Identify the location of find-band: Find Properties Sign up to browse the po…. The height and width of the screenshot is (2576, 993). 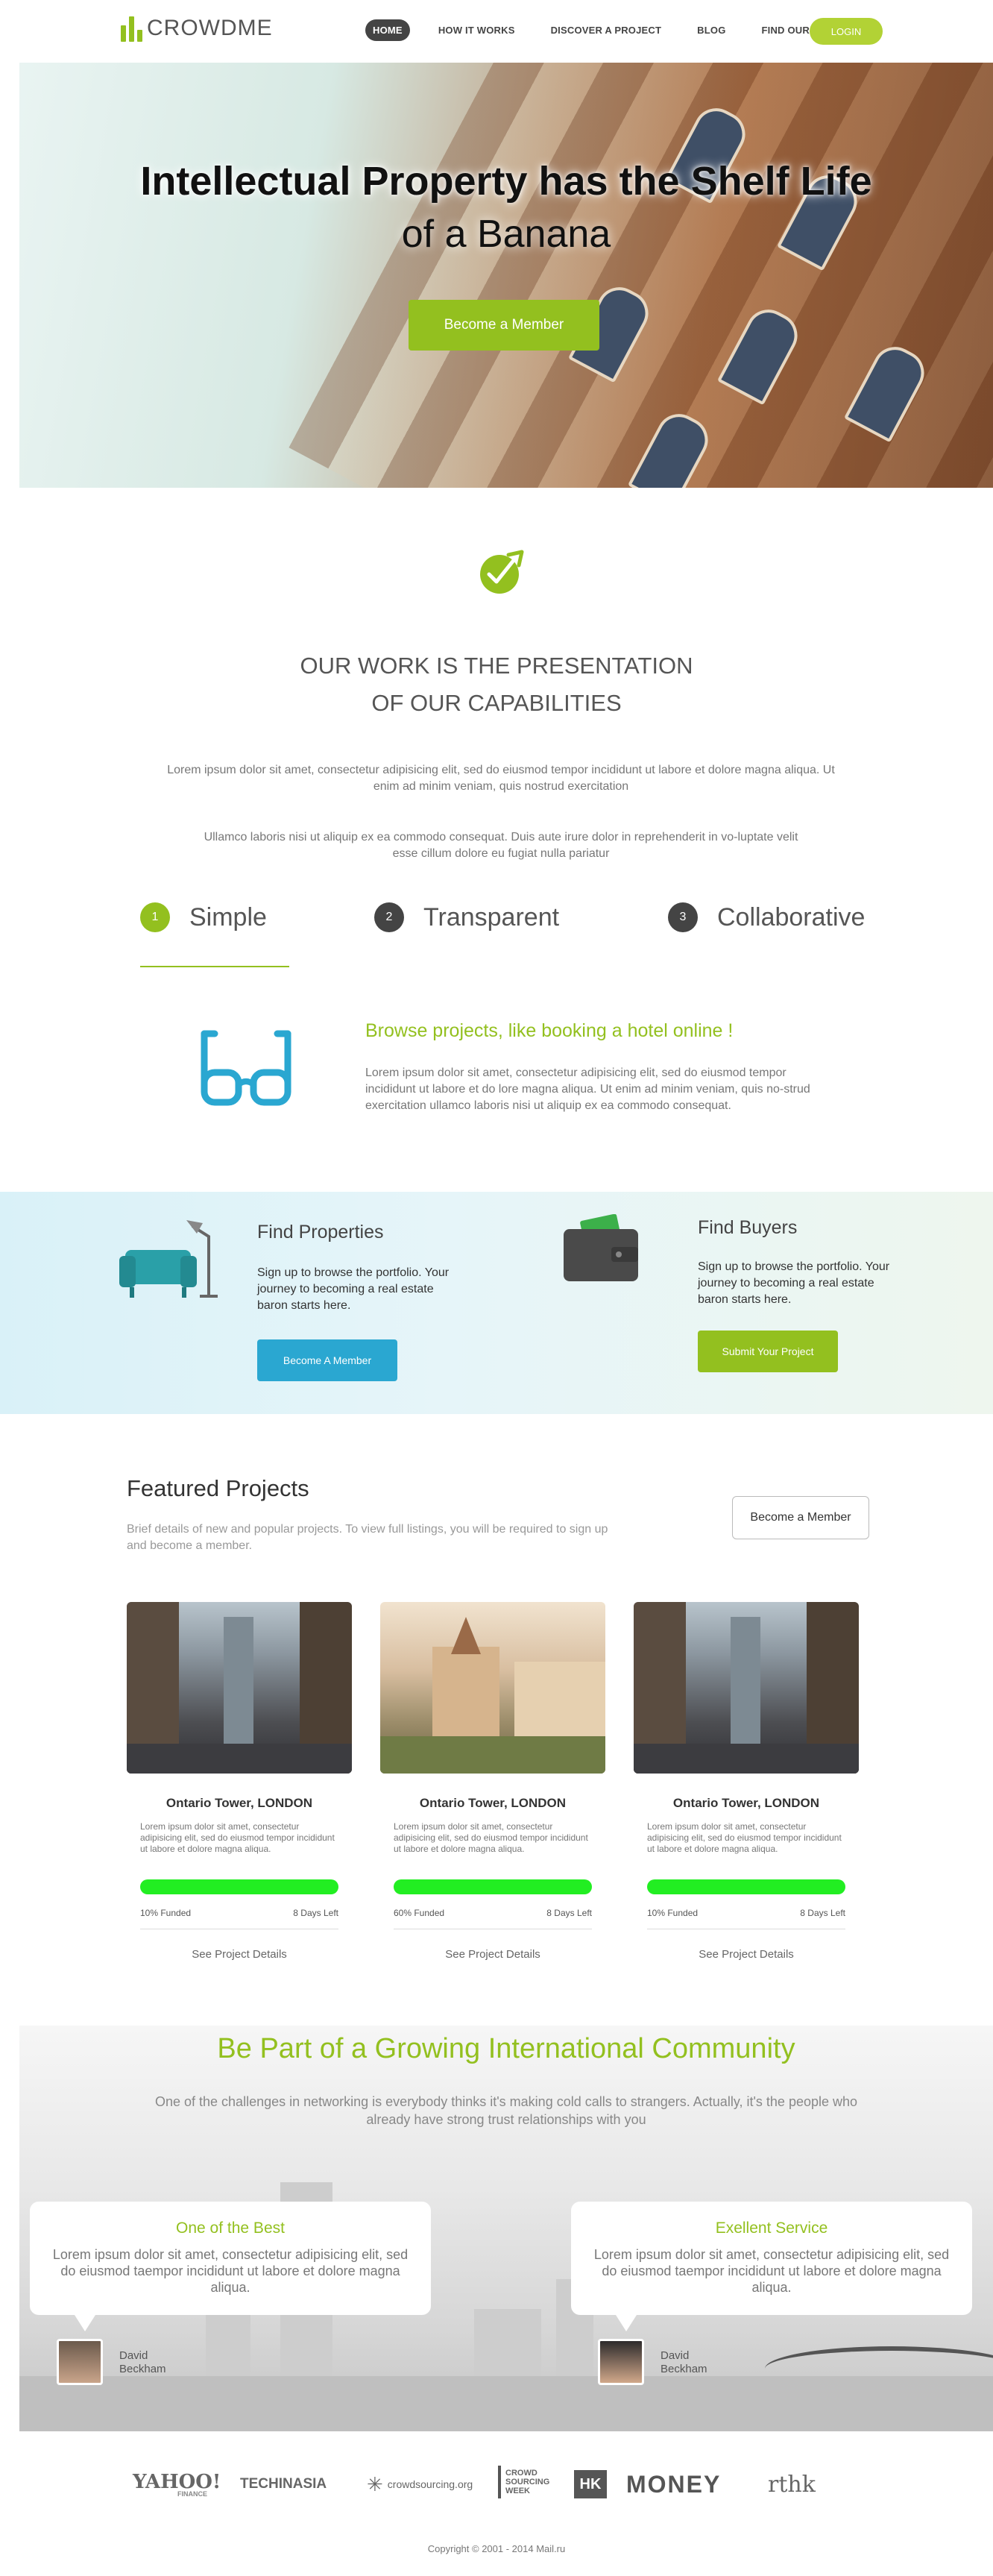
(497, 1303).